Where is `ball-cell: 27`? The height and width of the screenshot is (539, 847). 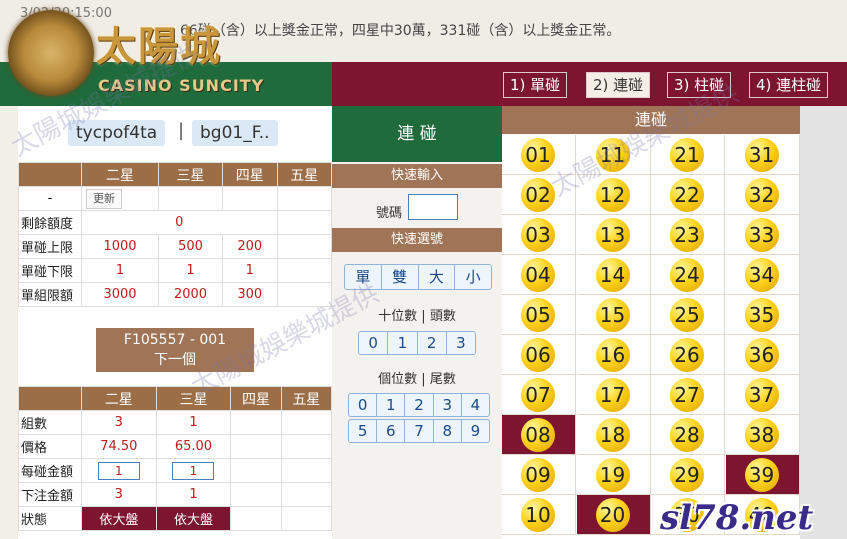
ball-cell: 27 is located at coordinates (688, 395).